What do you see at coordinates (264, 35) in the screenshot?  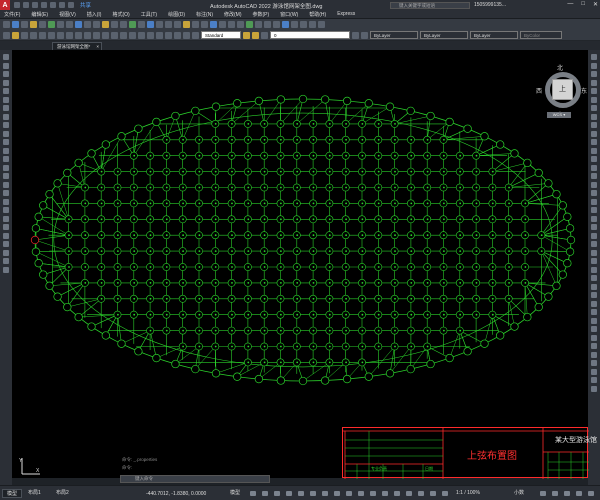 I see `layer-lock-icon` at bounding box center [264, 35].